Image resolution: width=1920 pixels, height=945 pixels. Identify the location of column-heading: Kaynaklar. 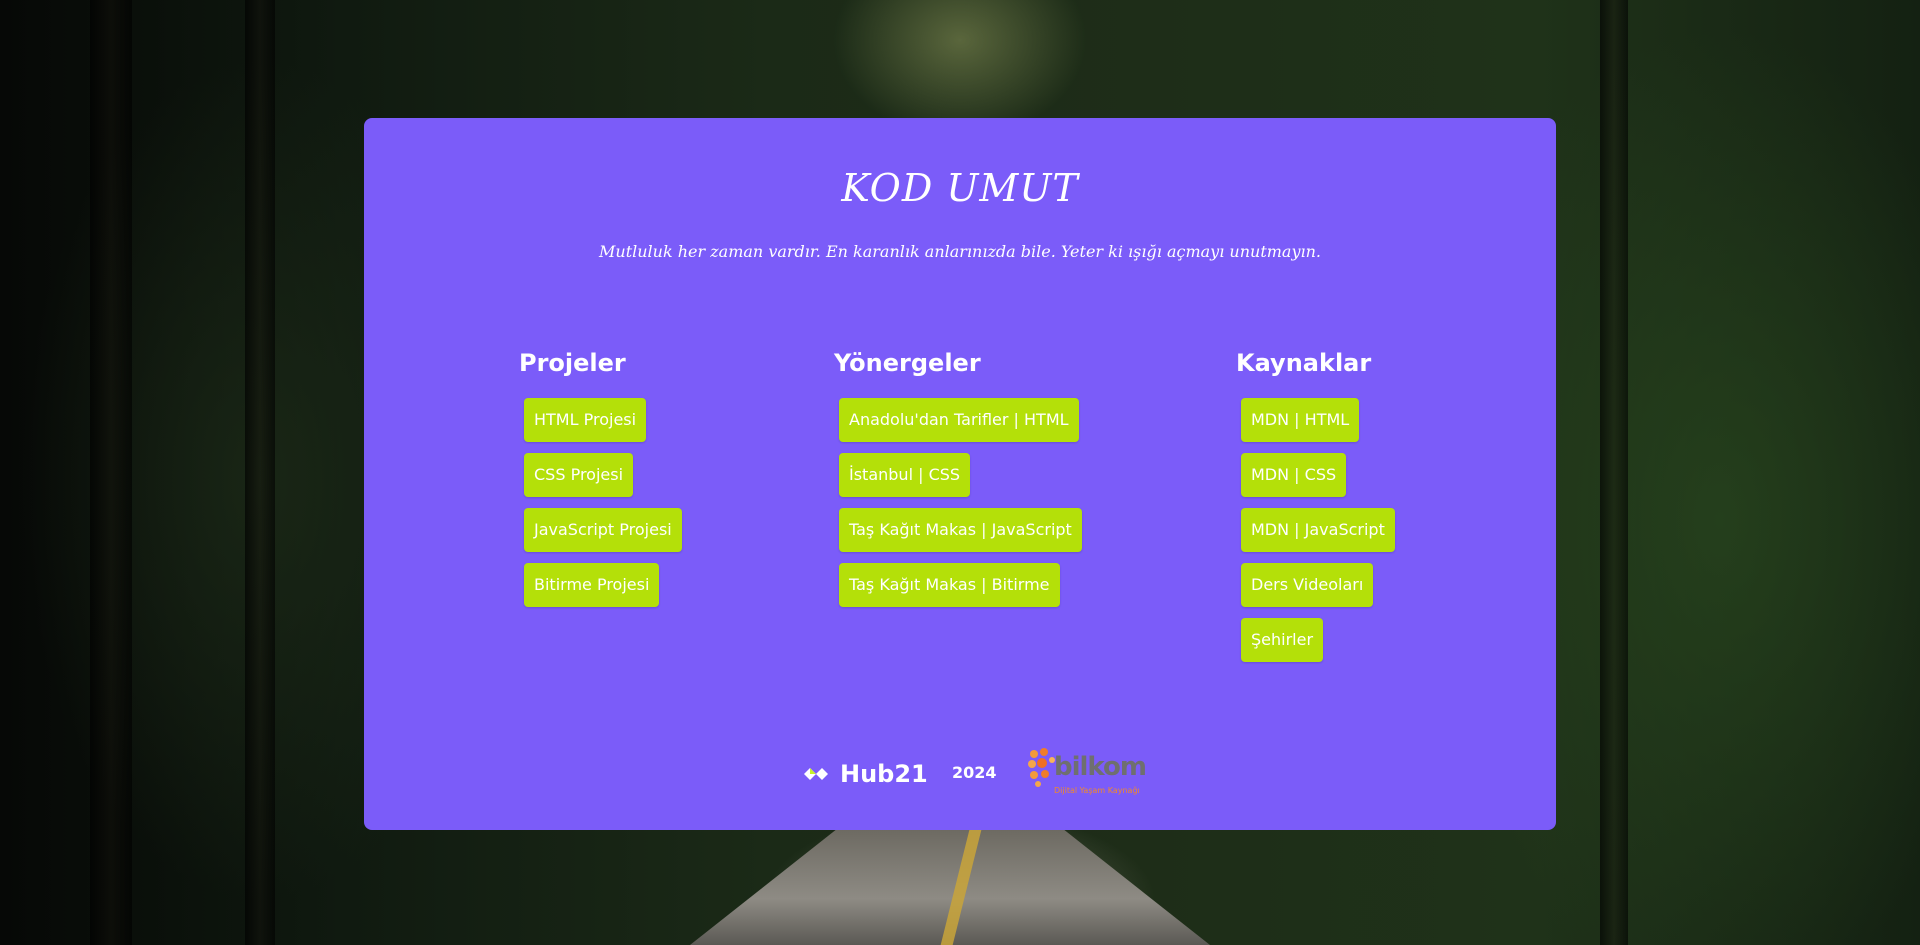
(1304, 363).